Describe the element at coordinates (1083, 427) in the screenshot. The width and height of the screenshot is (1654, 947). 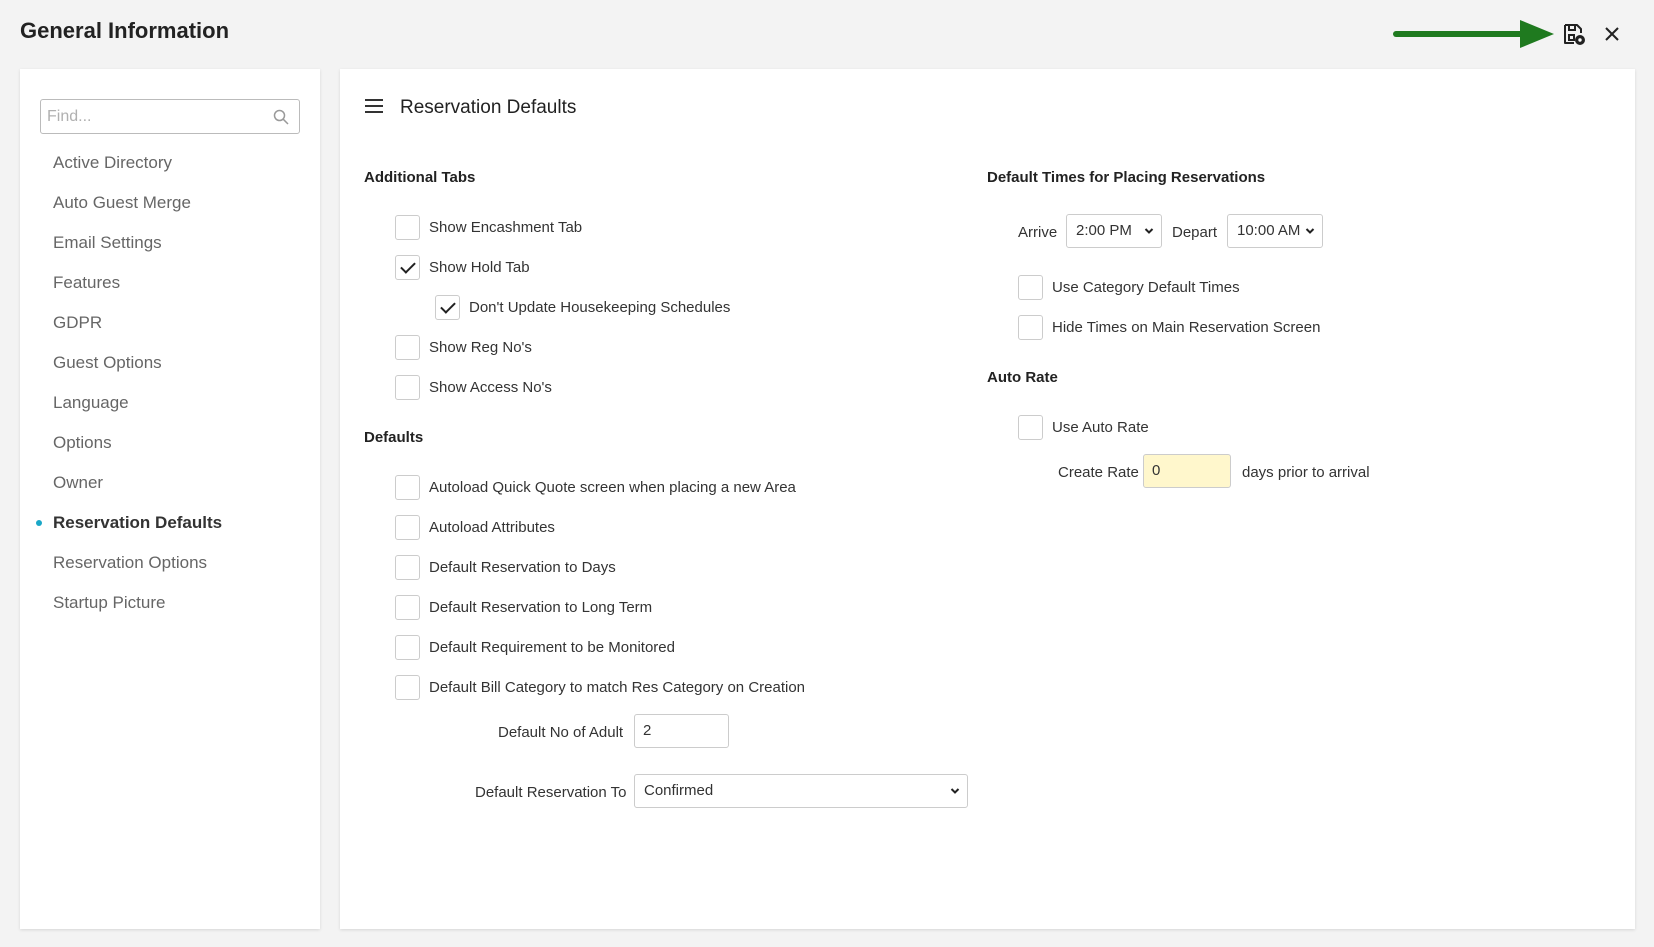
I see `use-auto-rate-row: Use Auto Rate` at that location.